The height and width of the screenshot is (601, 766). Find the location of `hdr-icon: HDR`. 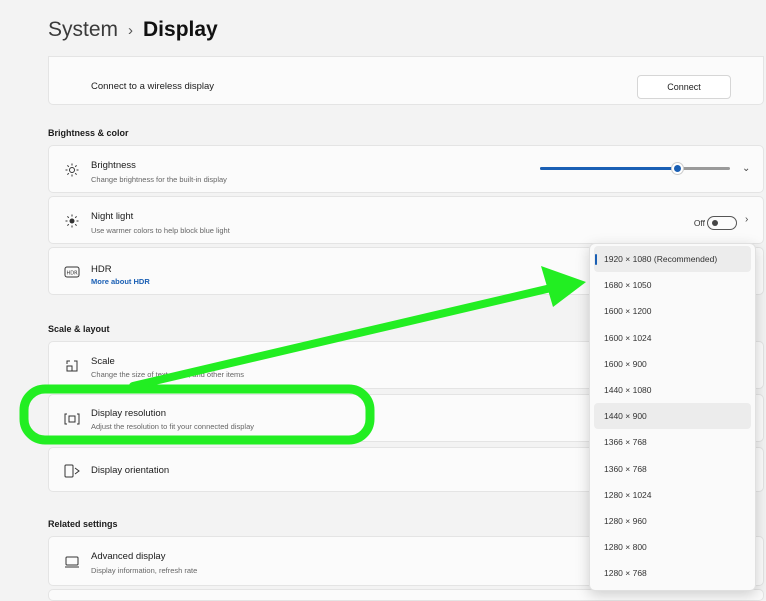

hdr-icon: HDR is located at coordinates (72, 272).